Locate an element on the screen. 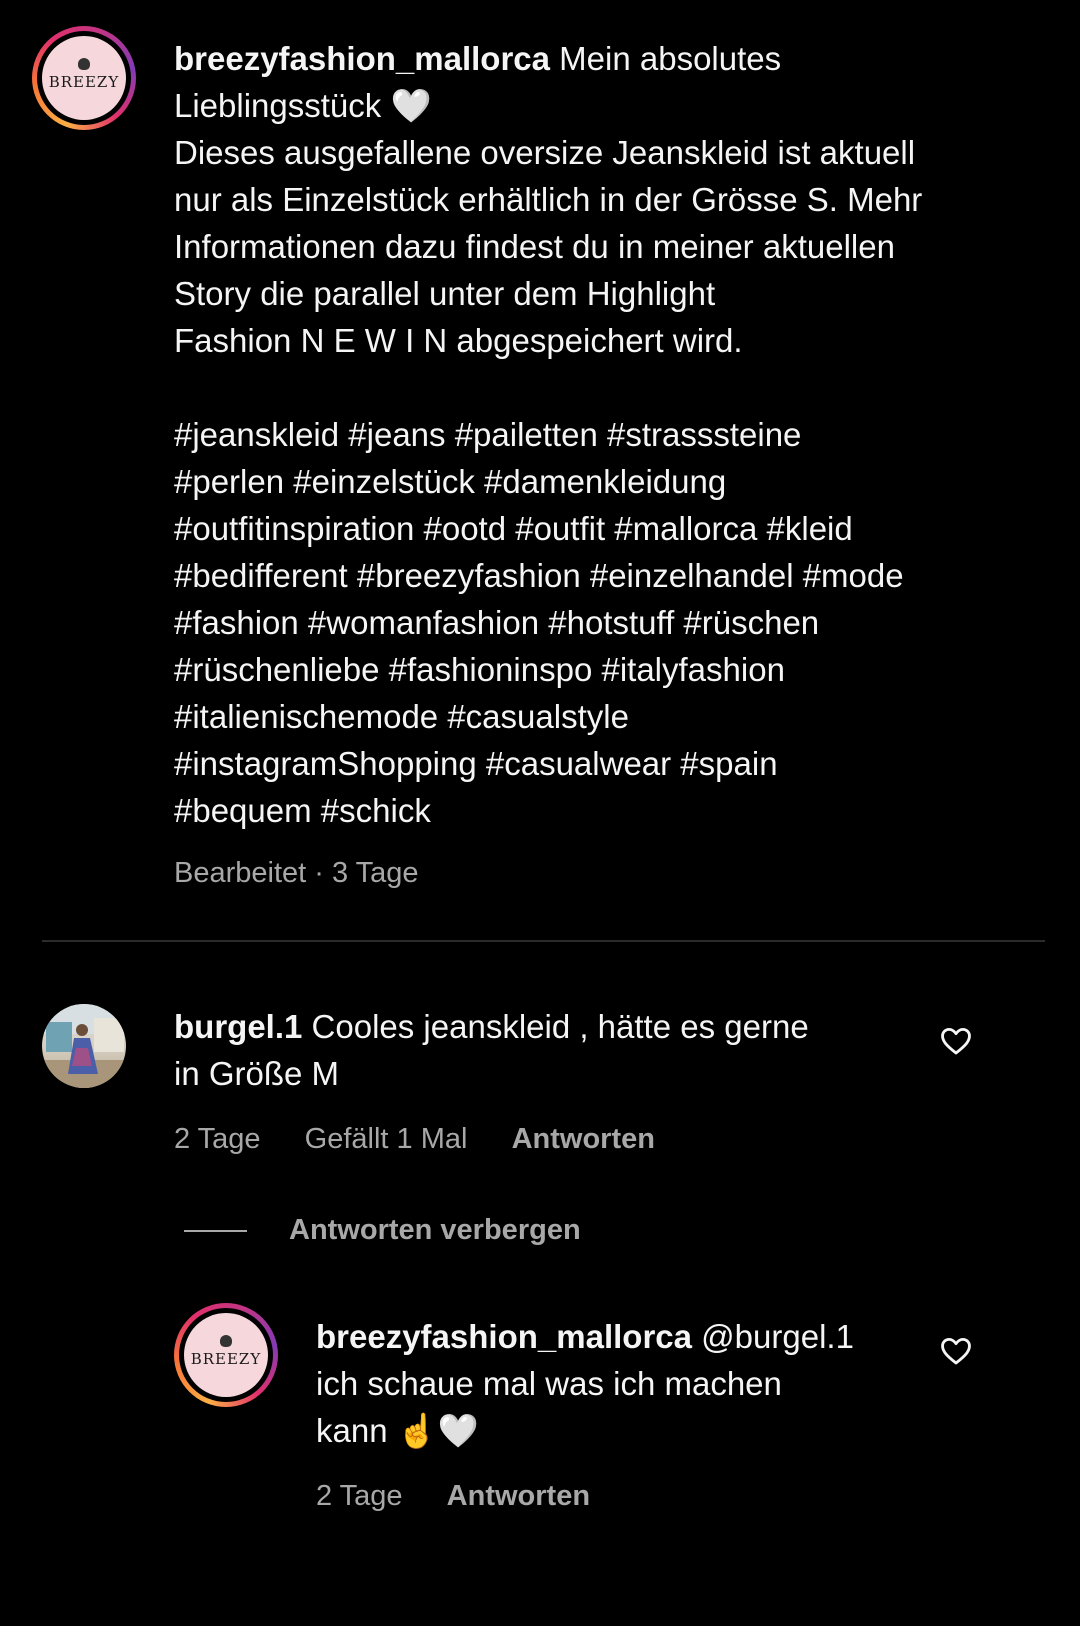 This screenshot has height=1626, width=1080. caption-line: Lieblingsstück 🤍 is located at coordinates (303, 105).